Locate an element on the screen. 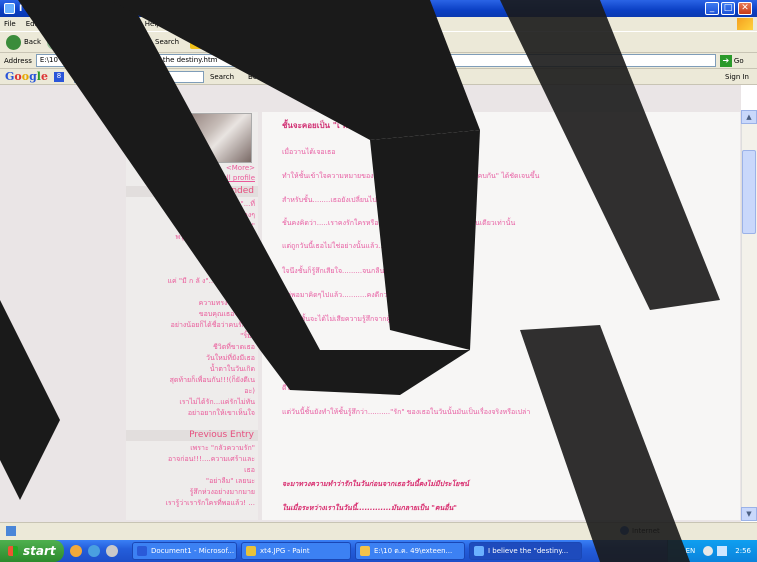 This screenshot has height=562, width=757. desktop-icon is located at coordinates (112, 551).